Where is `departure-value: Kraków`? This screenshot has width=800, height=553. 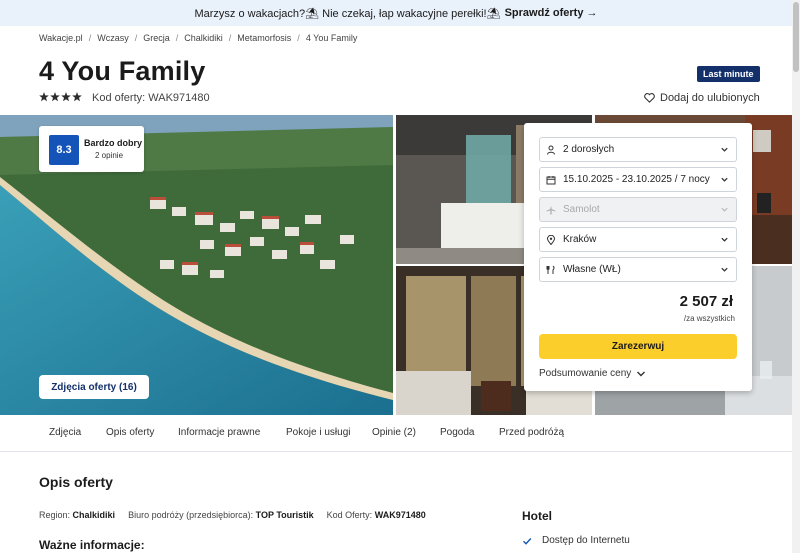 departure-value: Kraków is located at coordinates (580, 239).